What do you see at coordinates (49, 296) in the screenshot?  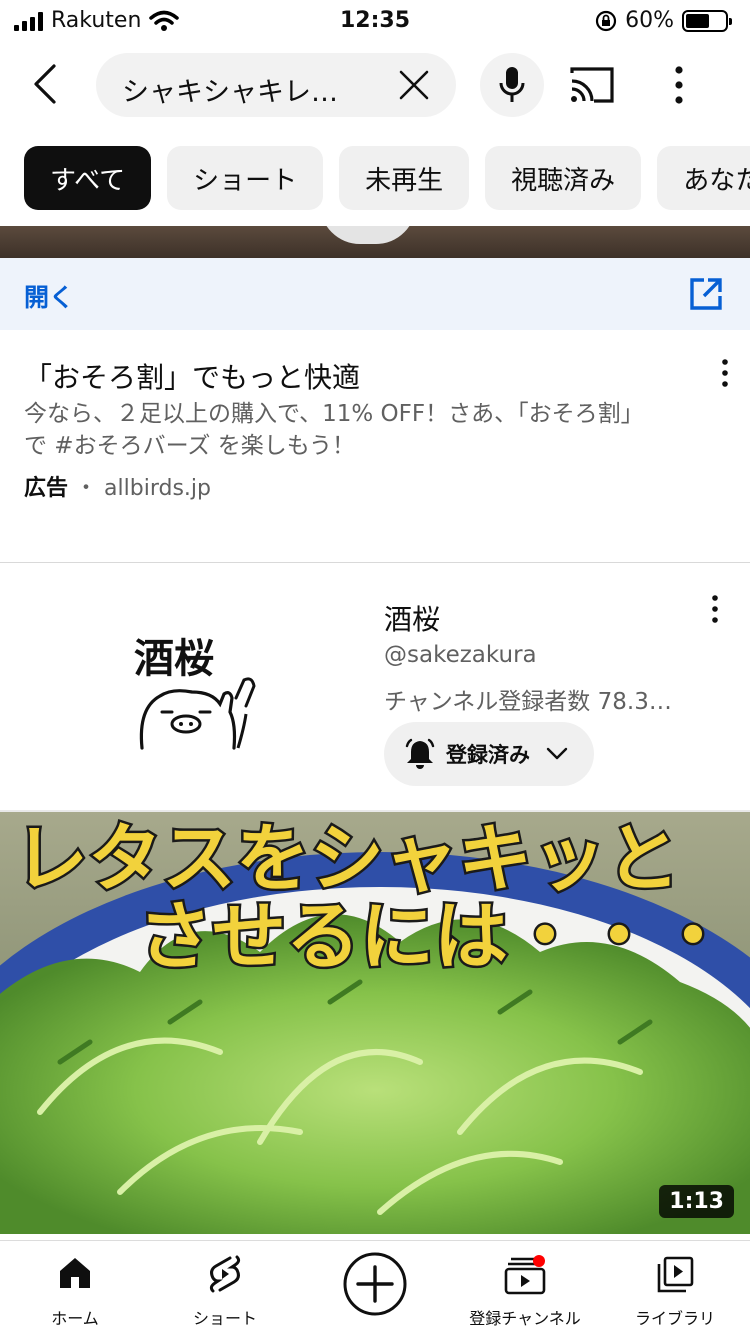 I see `open-link: 開く` at bounding box center [49, 296].